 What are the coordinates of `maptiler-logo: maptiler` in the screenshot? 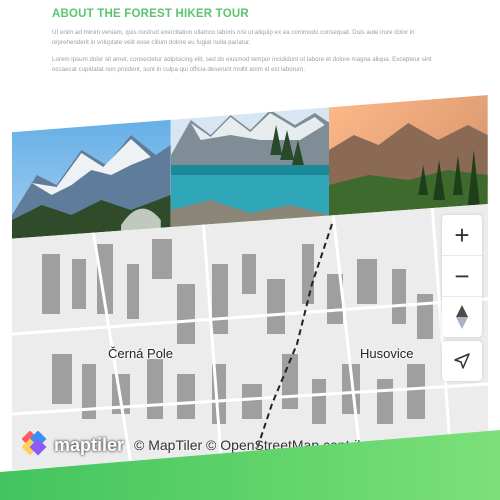 It's located at (73, 445).